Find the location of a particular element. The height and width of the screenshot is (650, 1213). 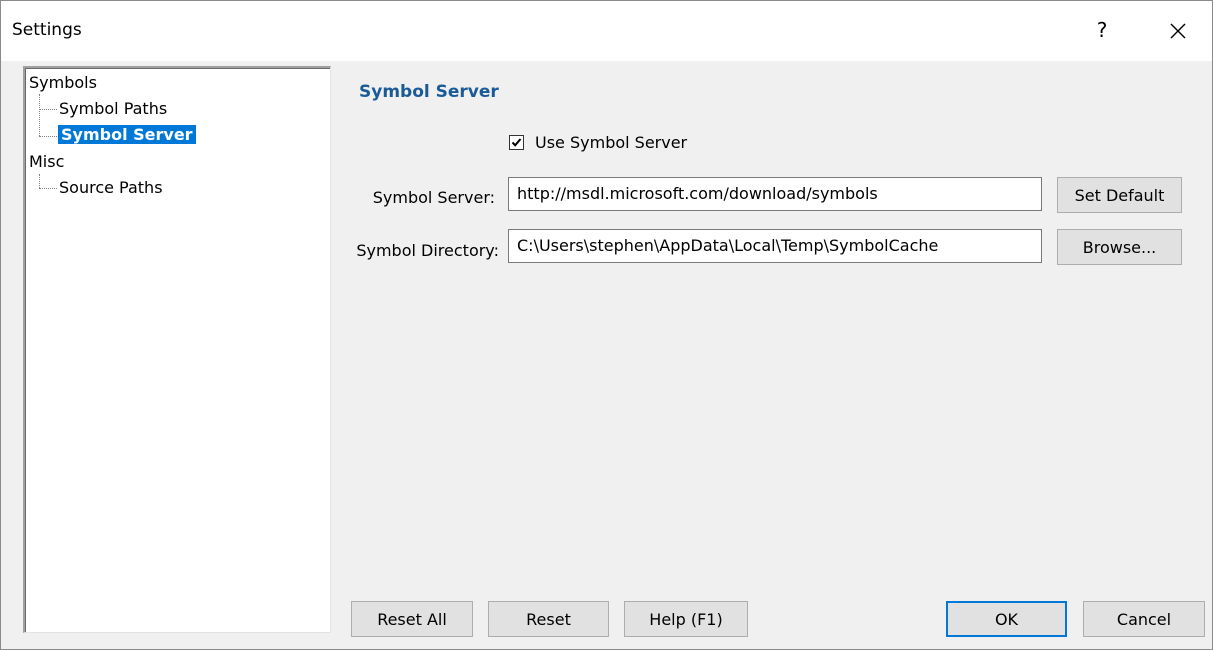

reset-button: Reset is located at coordinates (548, 619).